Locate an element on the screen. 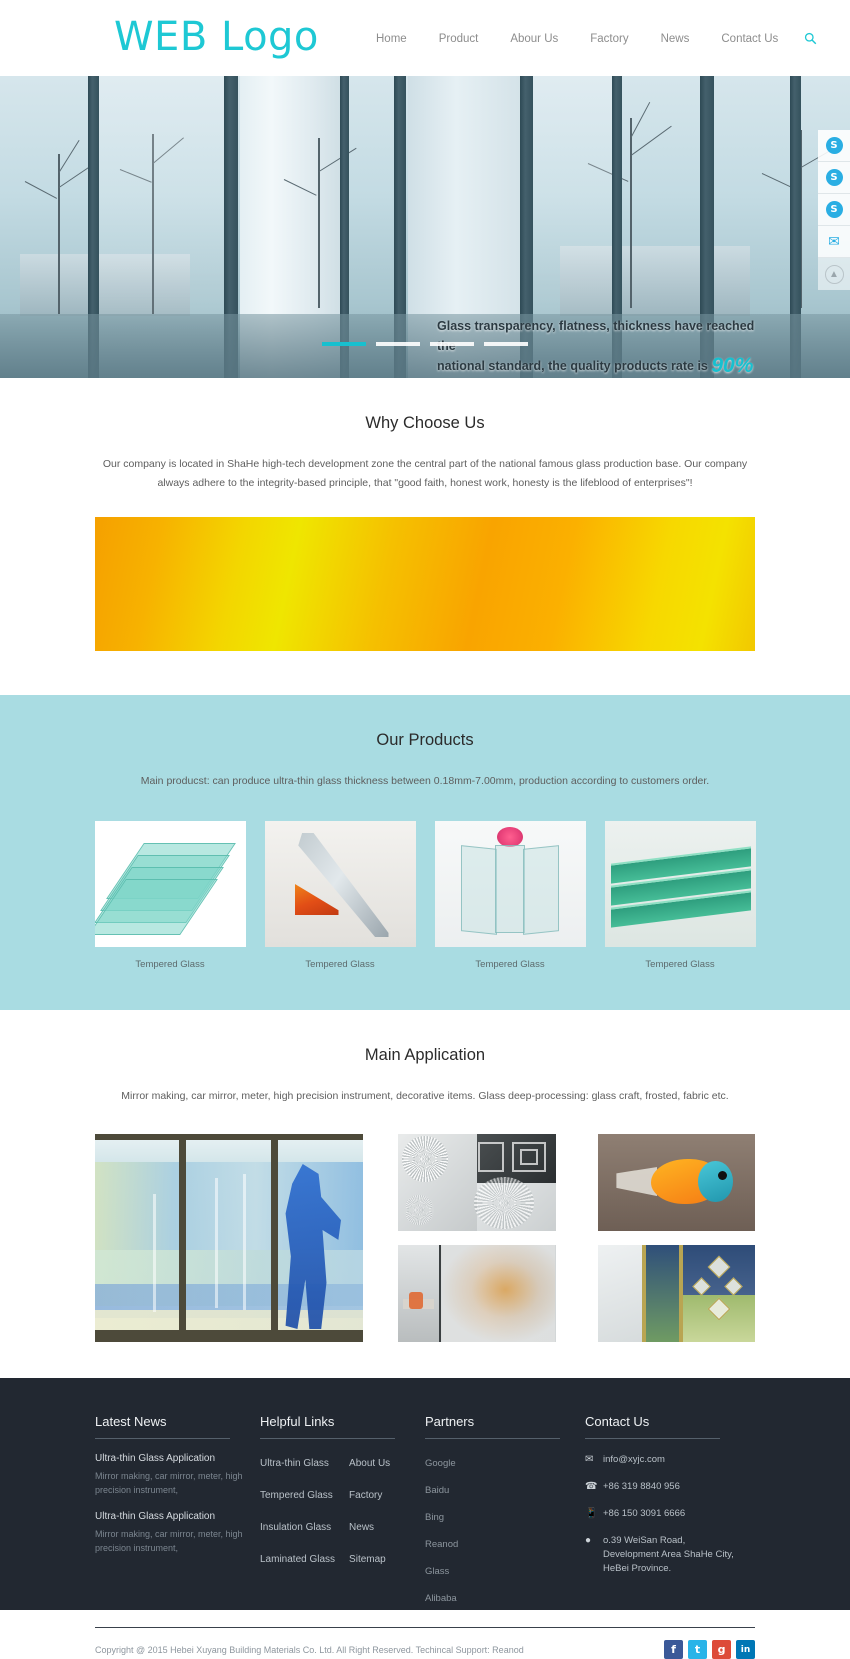  helpful-links-list-2: About Us Factory News Sitemap is located at coordinates (369, 1517).